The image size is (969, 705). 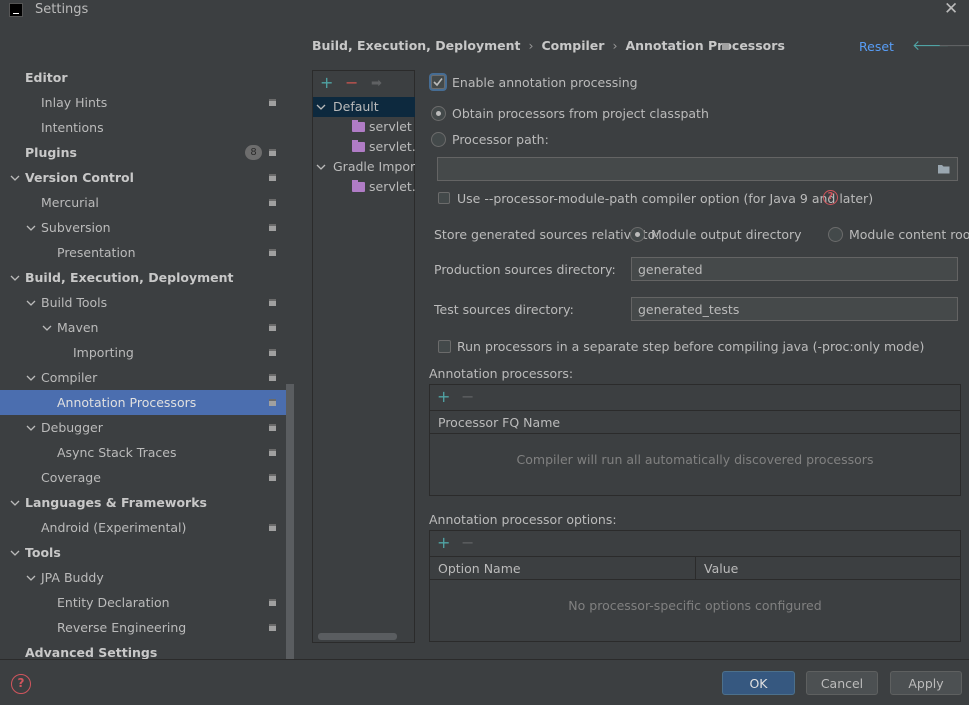 What do you see at coordinates (563, 568) in the screenshot?
I see `option-name-column-header: Option Name` at bounding box center [563, 568].